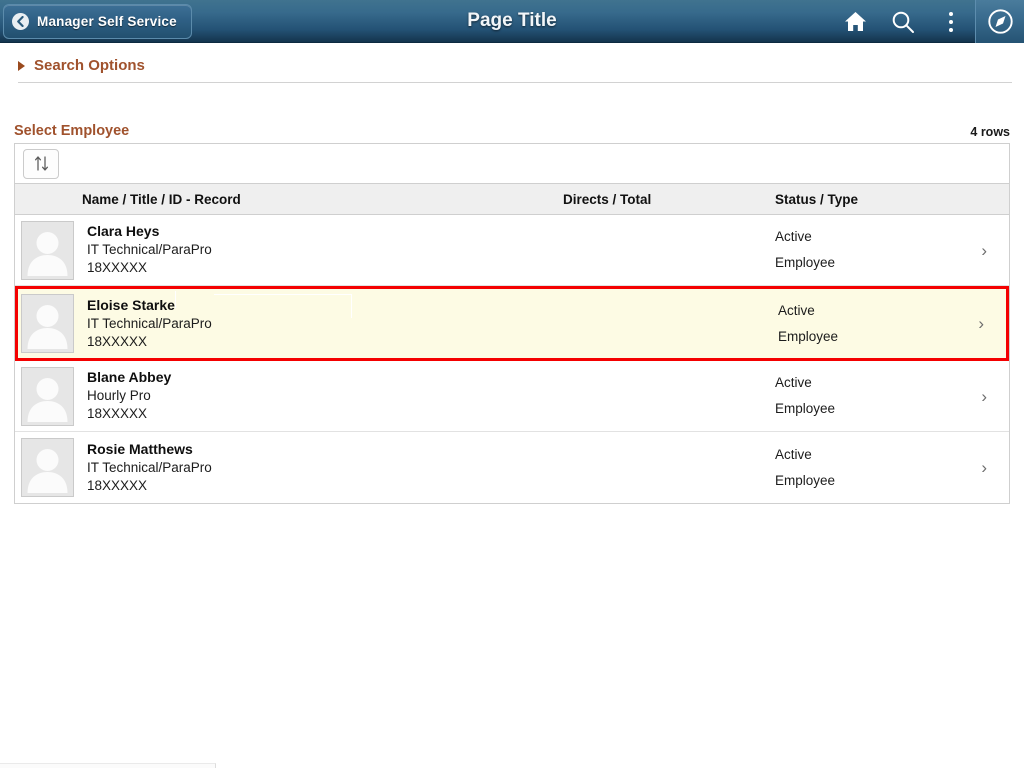  What do you see at coordinates (289, 250) in the screenshot?
I see `row-name-cell: Clara Heys IT Technical/ParaPro 18XXXXX` at bounding box center [289, 250].